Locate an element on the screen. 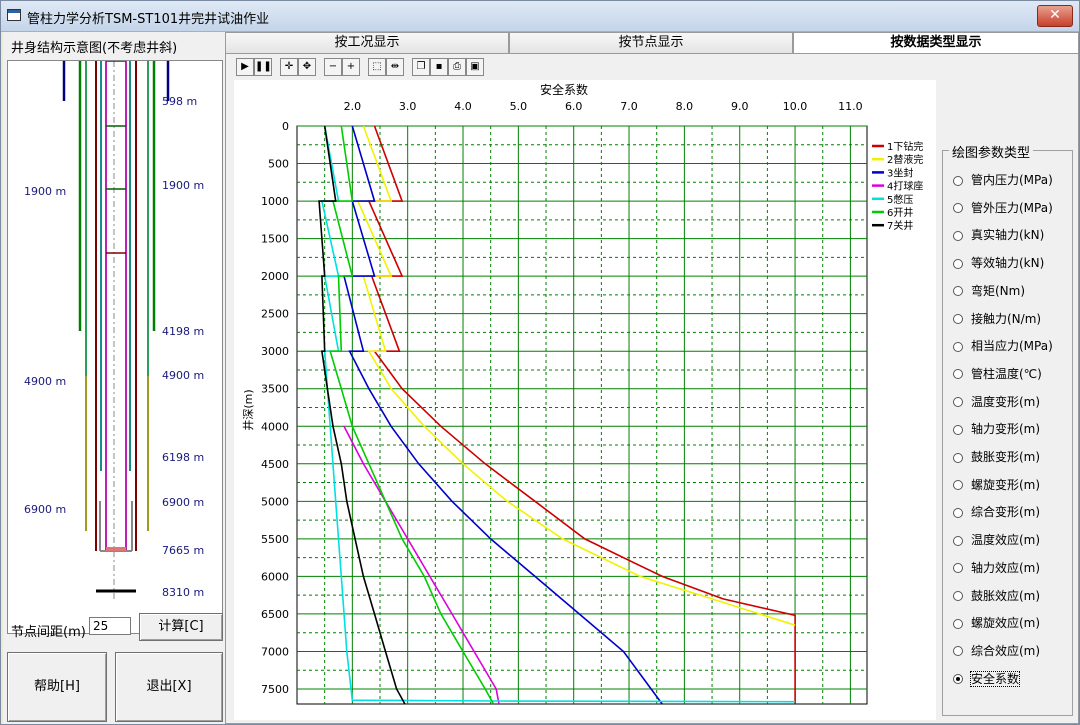 Image resolution: width=1080 pixels, height=725 pixels. param-option: 等效轴力(kN) is located at coordinates (998, 262).